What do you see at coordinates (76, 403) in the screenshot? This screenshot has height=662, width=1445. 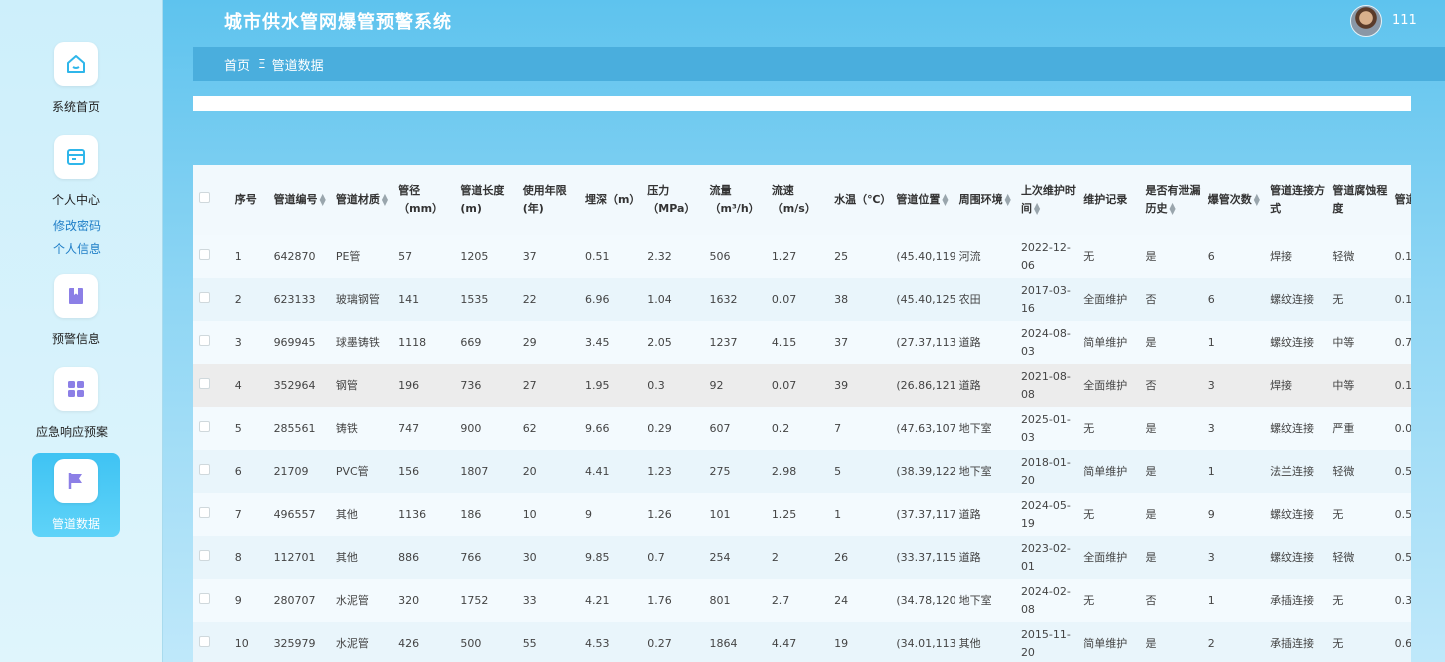 I see `nav-emergency-plan: 应急响应预案` at bounding box center [76, 403].